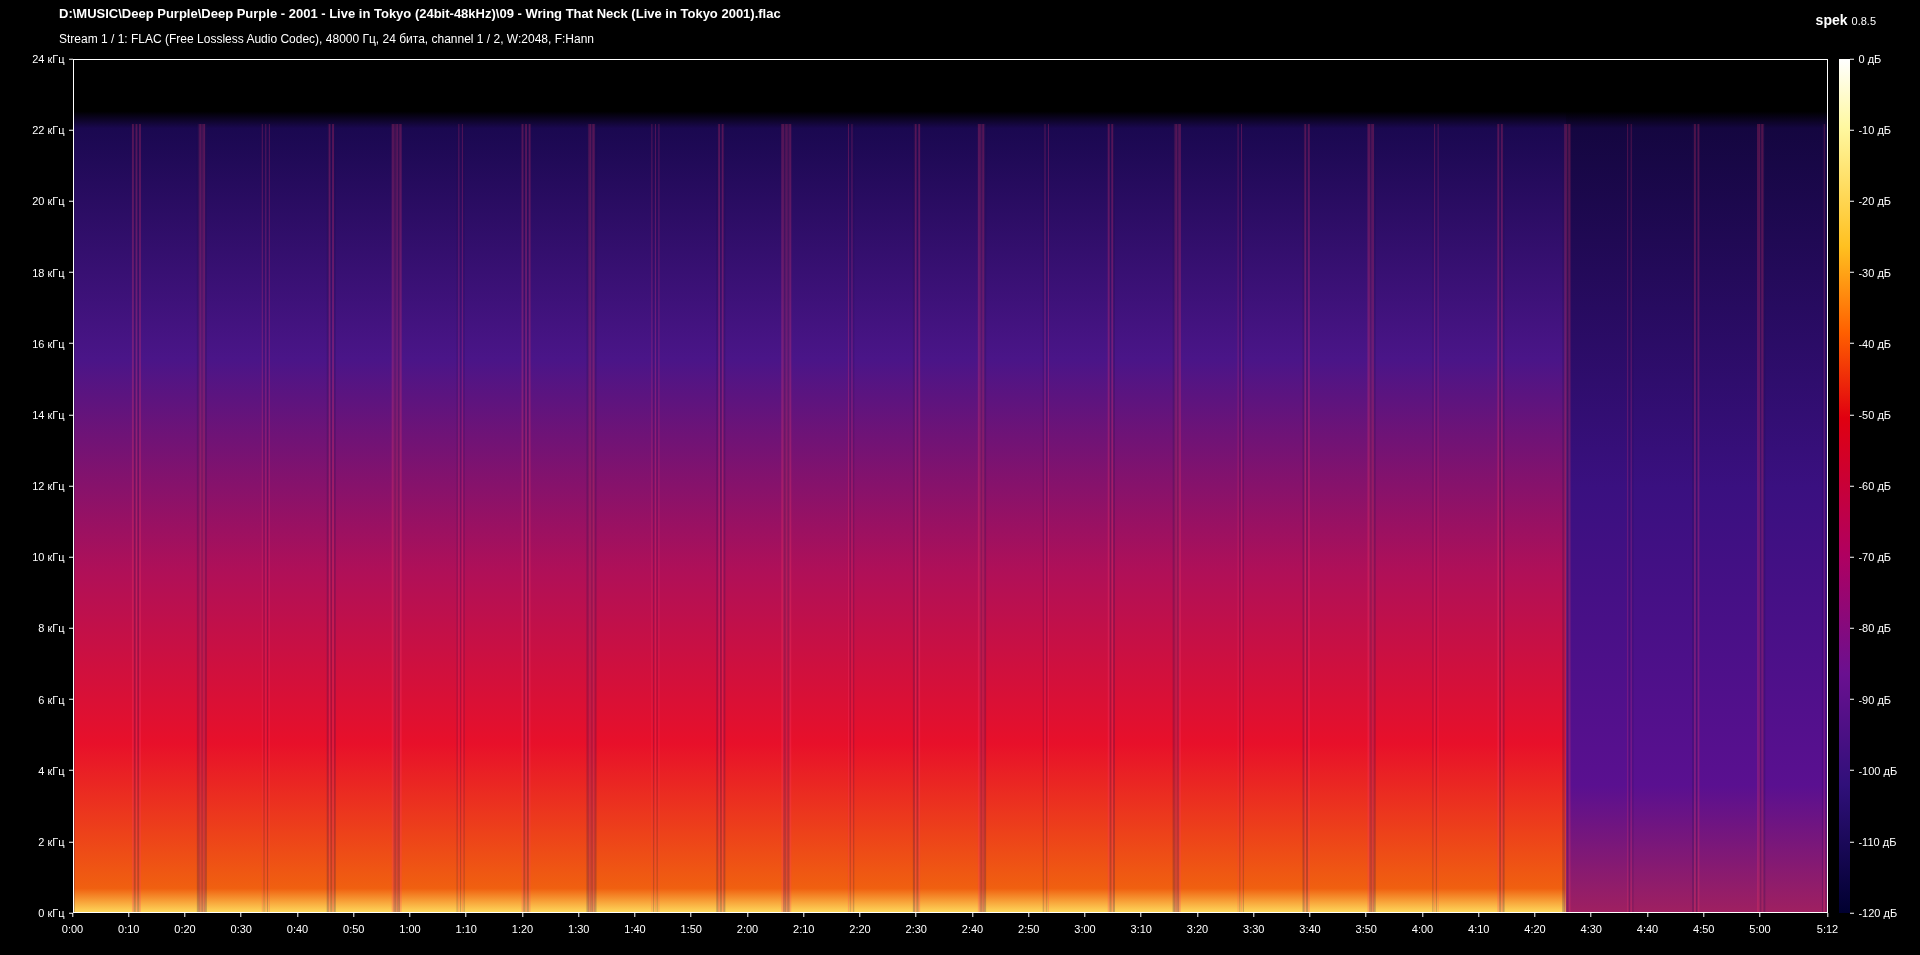 The width and height of the screenshot is (1920, 955). What do you see at coordinates (48, 130) in the screenshot?
I see `frequency-label: 22 кГц` at bounding box center [48, 130].